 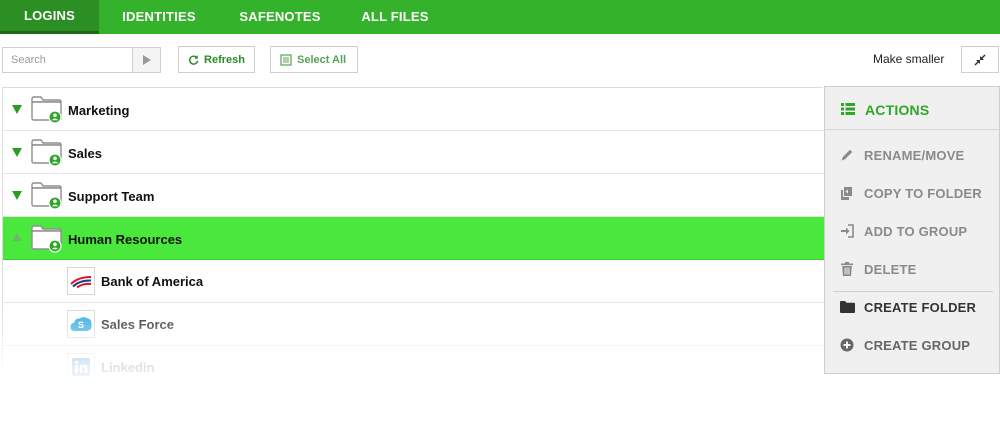 What do you see at coordinates (917, 345) in the screenshot?
I see `action-label: CREATE GROUP` at bounding box center [917, 345].